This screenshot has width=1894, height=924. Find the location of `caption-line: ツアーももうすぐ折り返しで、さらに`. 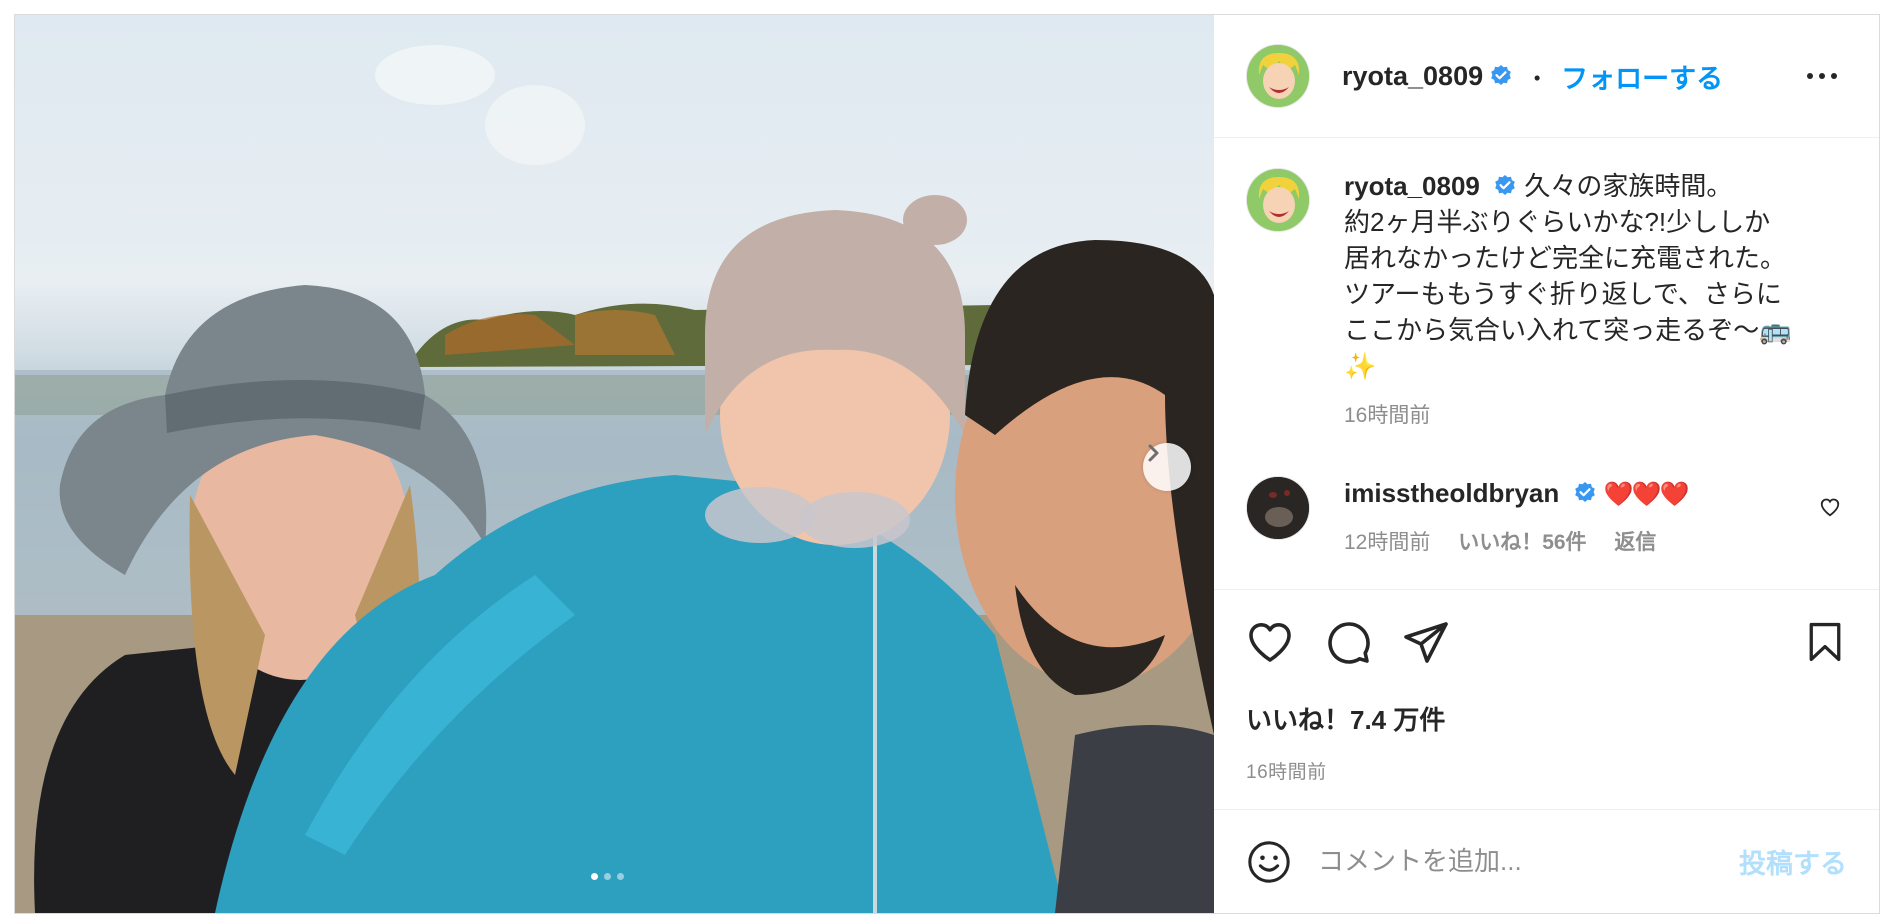

caption-line: ツアーももうすぐ折り返しで、さらに is located at coordinates (1563, 294).